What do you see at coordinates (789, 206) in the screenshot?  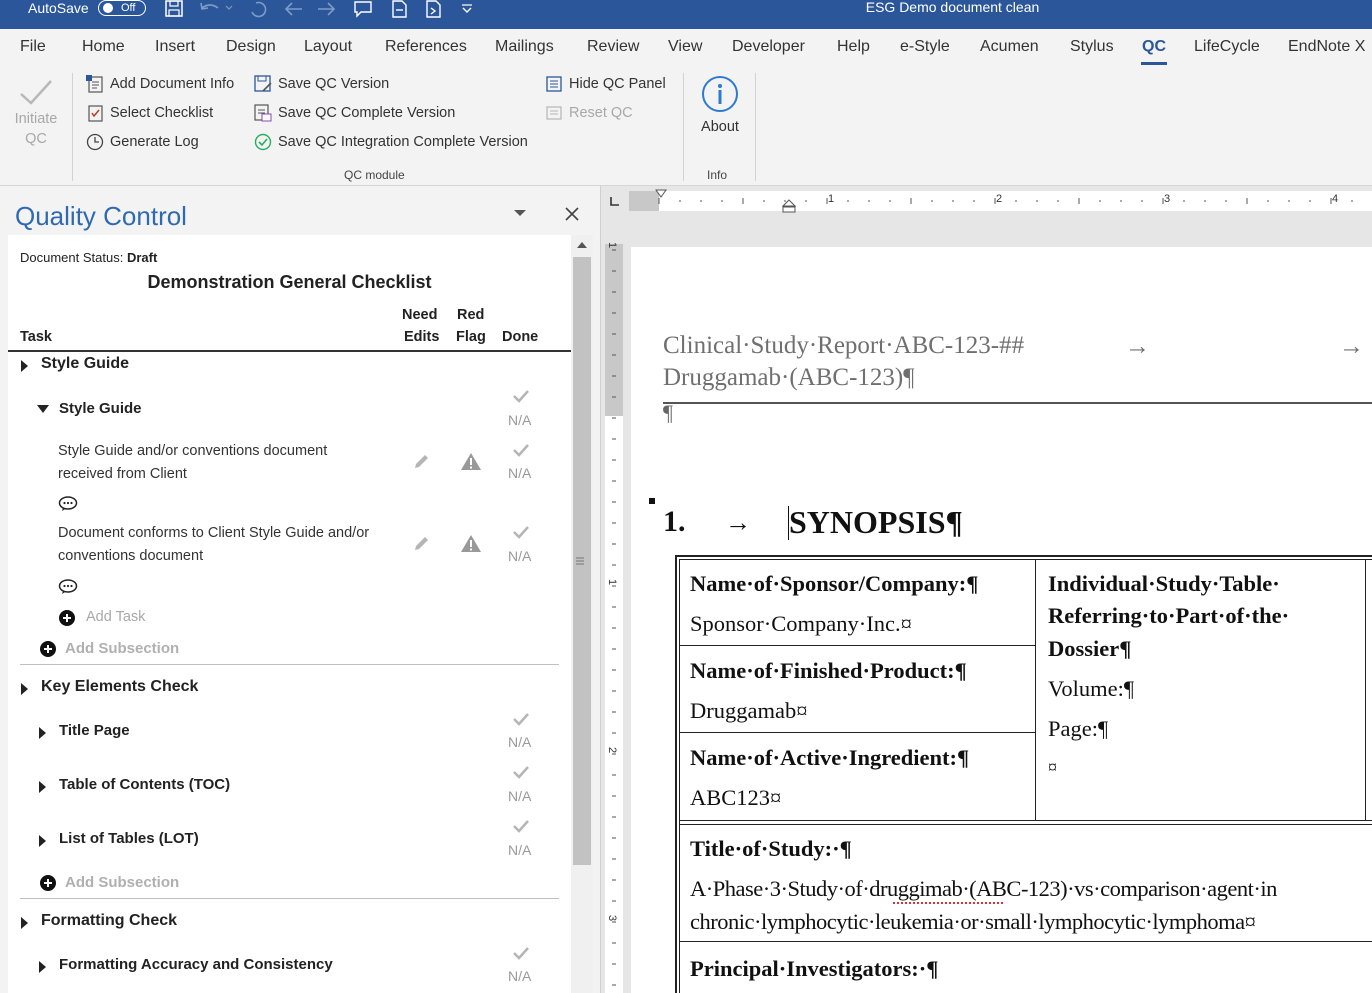 I see `hanging-indent-marker-icon` at bounding box center [789, 206].